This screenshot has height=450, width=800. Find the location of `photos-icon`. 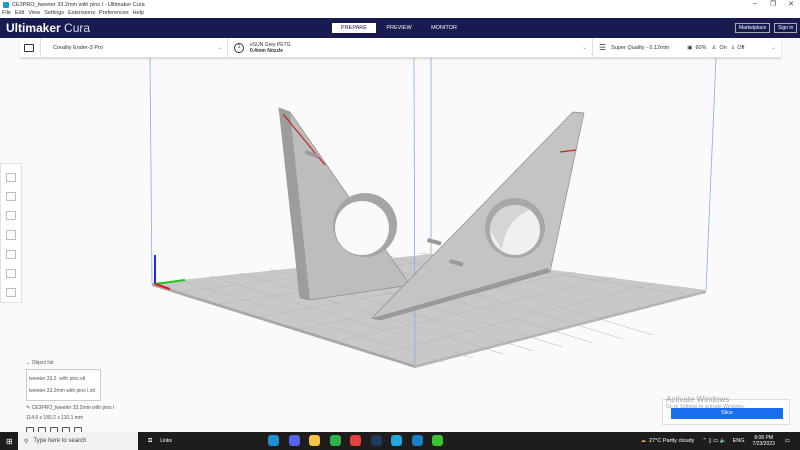

photos-icon is located at coordinates (417, 440).